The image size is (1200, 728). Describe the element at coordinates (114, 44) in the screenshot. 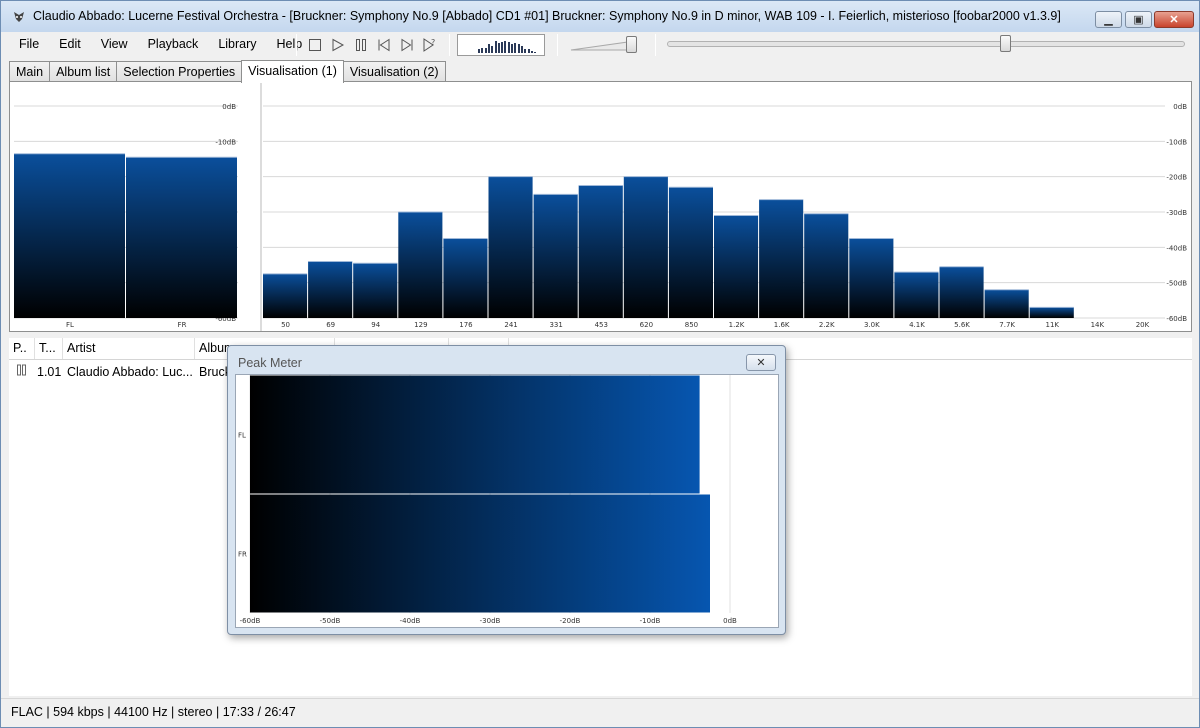

I see `menu-view: View` at that location.